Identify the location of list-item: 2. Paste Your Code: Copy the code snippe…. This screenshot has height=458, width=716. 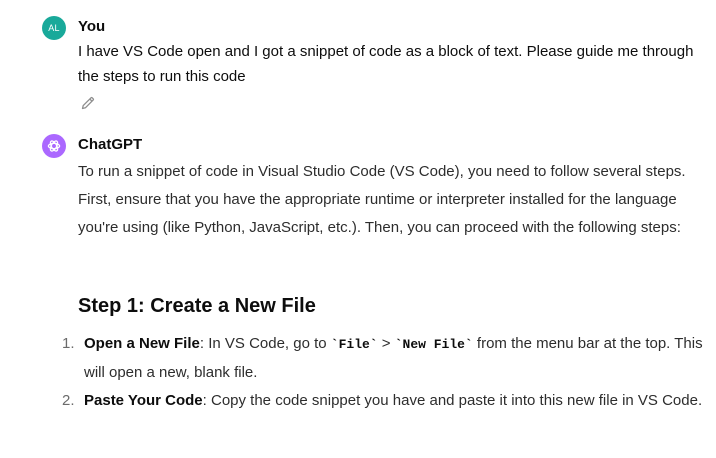
(381, 401).